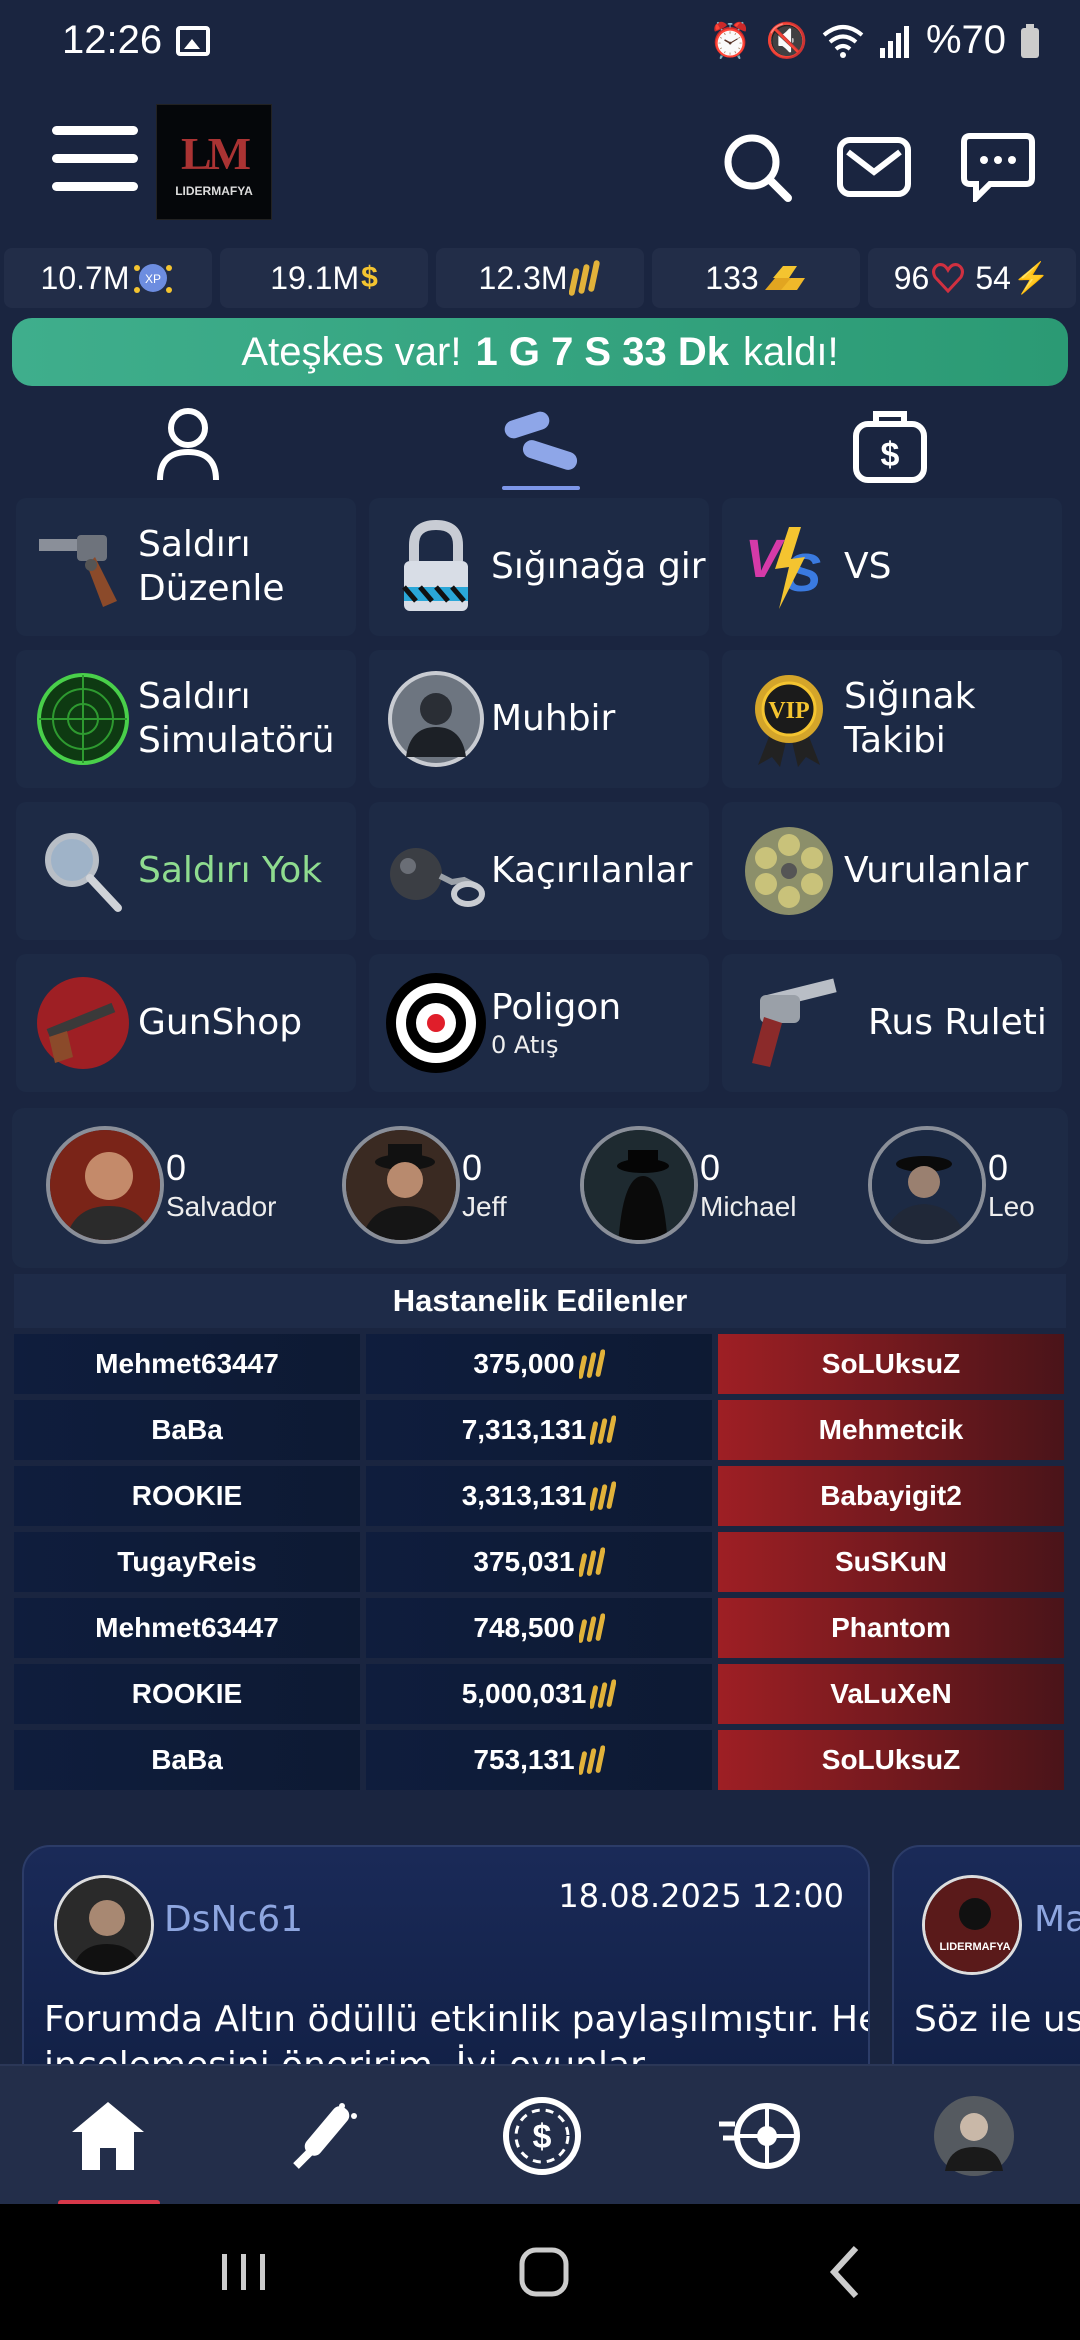 This screenshot has height=2340, width=1080. Describe the element at coordinates (187, 1562) in the screenshot. I see `attacker-cell: TugayReis` at that location.